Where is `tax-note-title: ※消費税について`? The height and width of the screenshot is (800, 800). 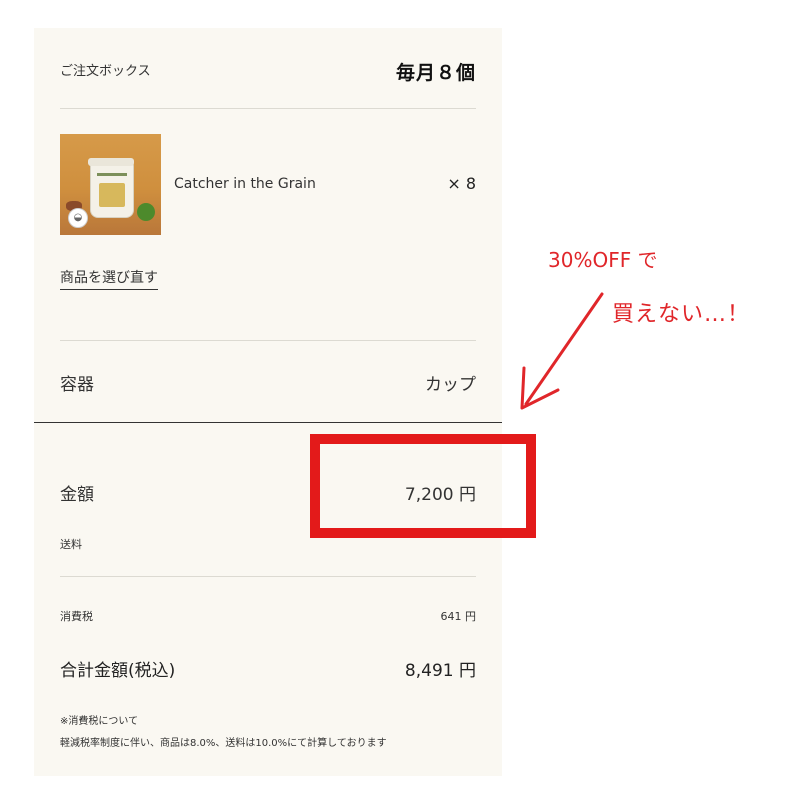
tax-note-title: ※消費税について is located at coordinates (99, 721).